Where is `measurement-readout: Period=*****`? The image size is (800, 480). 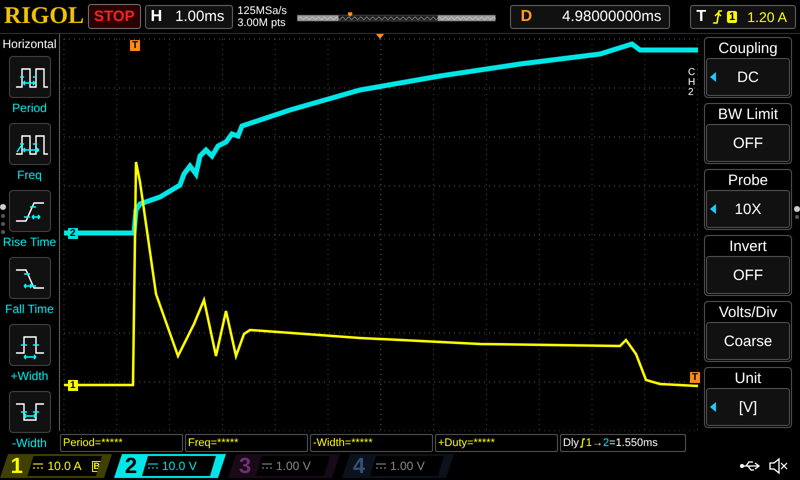 measurement-readout: Period=***** is located at coordinates (121, 443).